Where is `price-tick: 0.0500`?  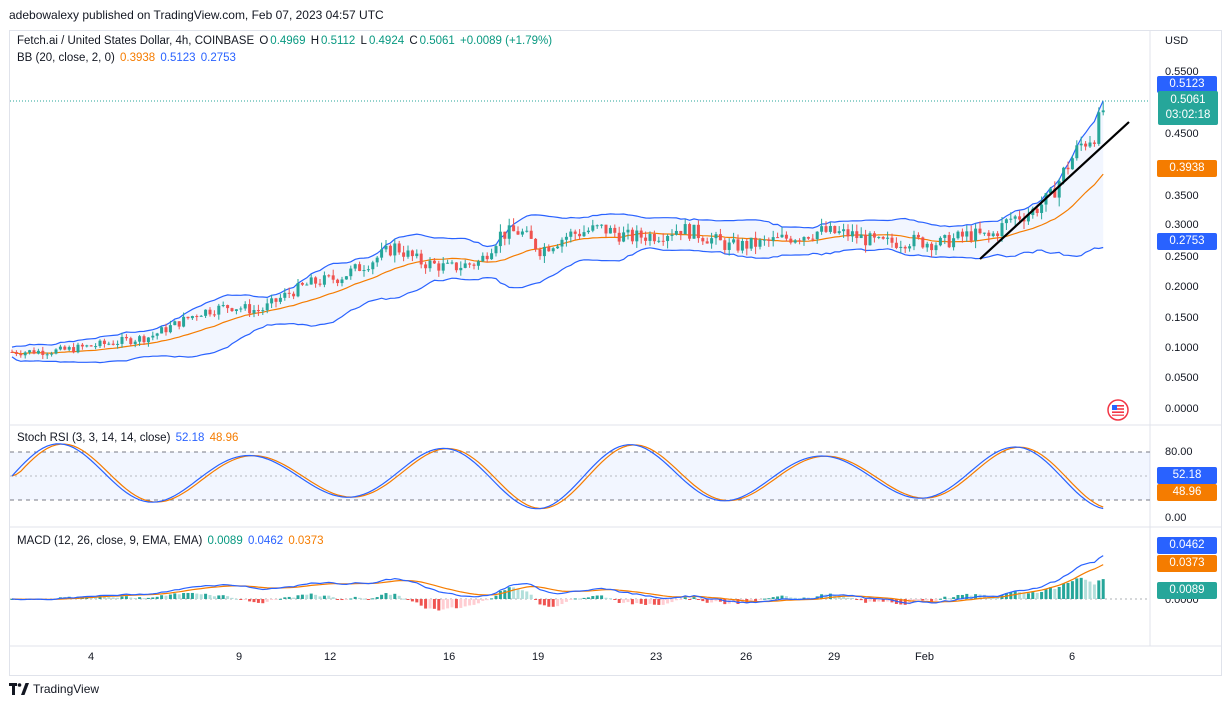
price-tick: 0.0500 is located at coordinates (1182, 378).